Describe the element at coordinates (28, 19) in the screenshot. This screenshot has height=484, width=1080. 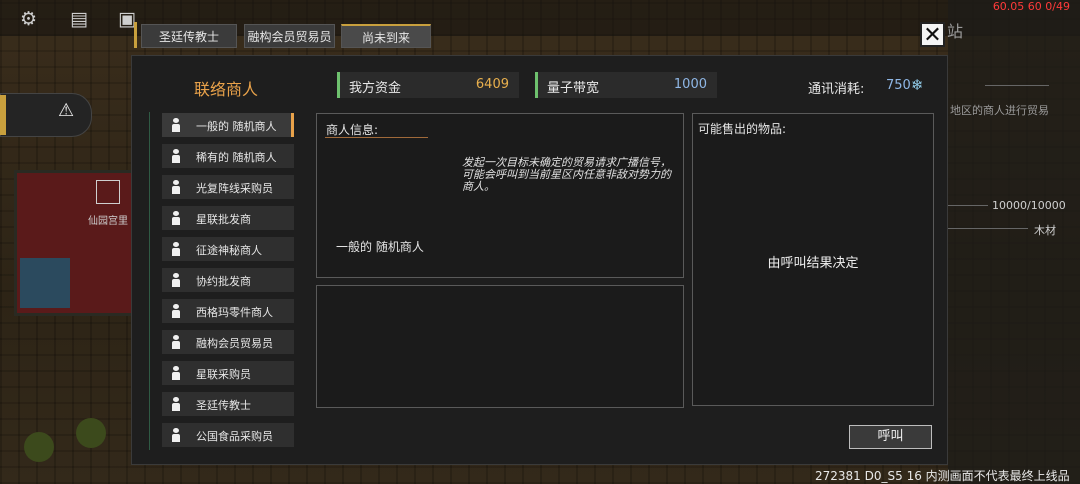
I see `gear-icon: ⚙` at that location.